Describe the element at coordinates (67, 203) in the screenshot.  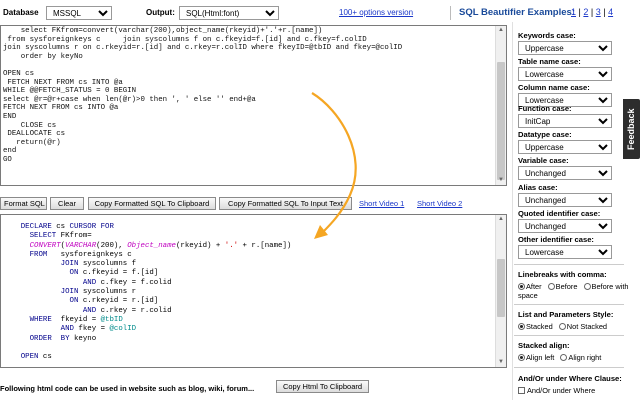
I see `clear-button: Clear` at that location.